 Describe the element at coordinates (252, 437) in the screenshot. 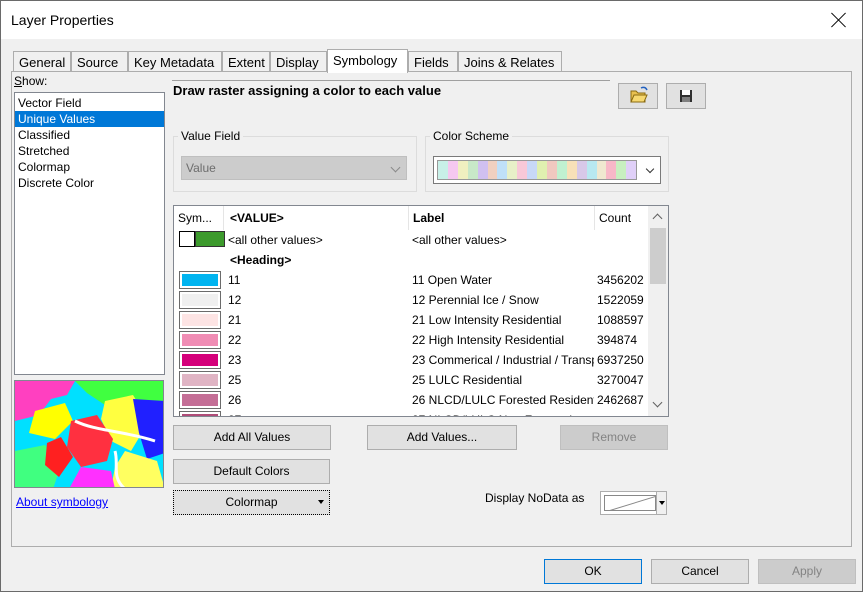

I see `add-all-values-button: Add All Values` at that location.